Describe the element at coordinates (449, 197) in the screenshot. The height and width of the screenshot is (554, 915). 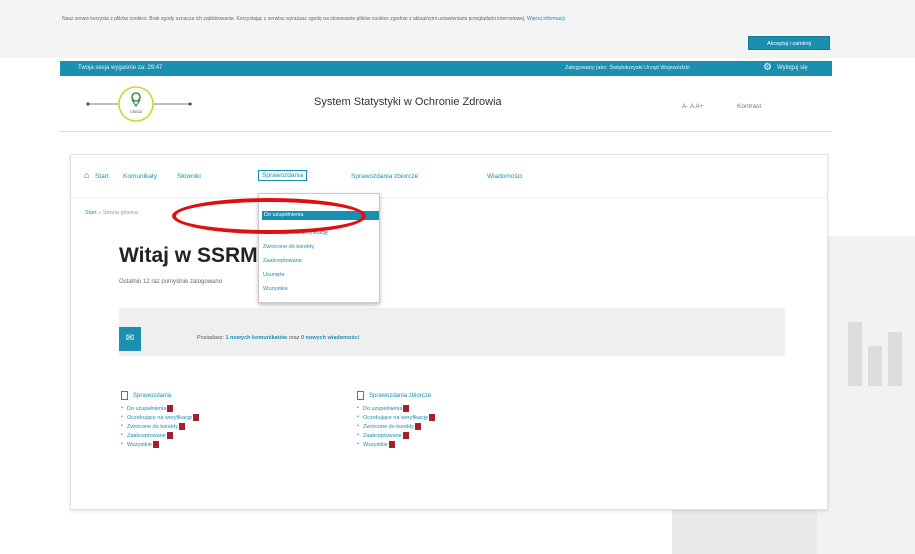
I see `nav-divider` at that location.